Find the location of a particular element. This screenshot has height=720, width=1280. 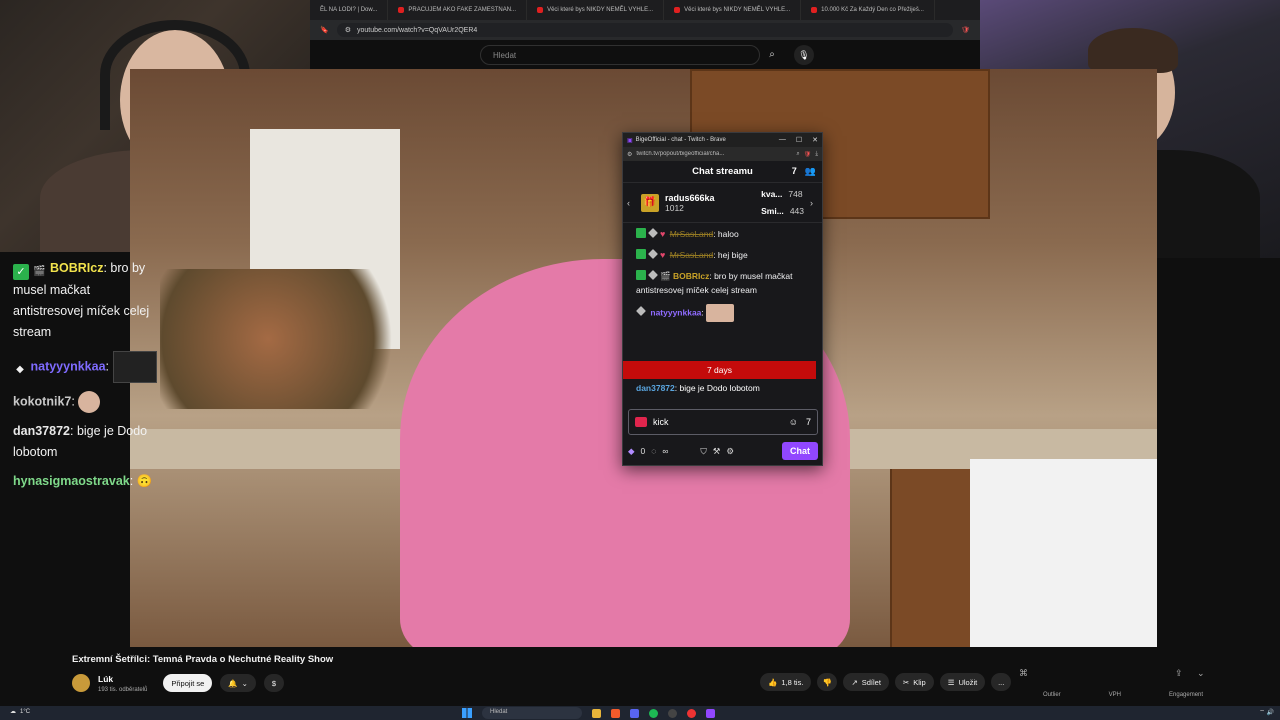

like-count: 1,8 tis. is located at coordinates (792, 682).